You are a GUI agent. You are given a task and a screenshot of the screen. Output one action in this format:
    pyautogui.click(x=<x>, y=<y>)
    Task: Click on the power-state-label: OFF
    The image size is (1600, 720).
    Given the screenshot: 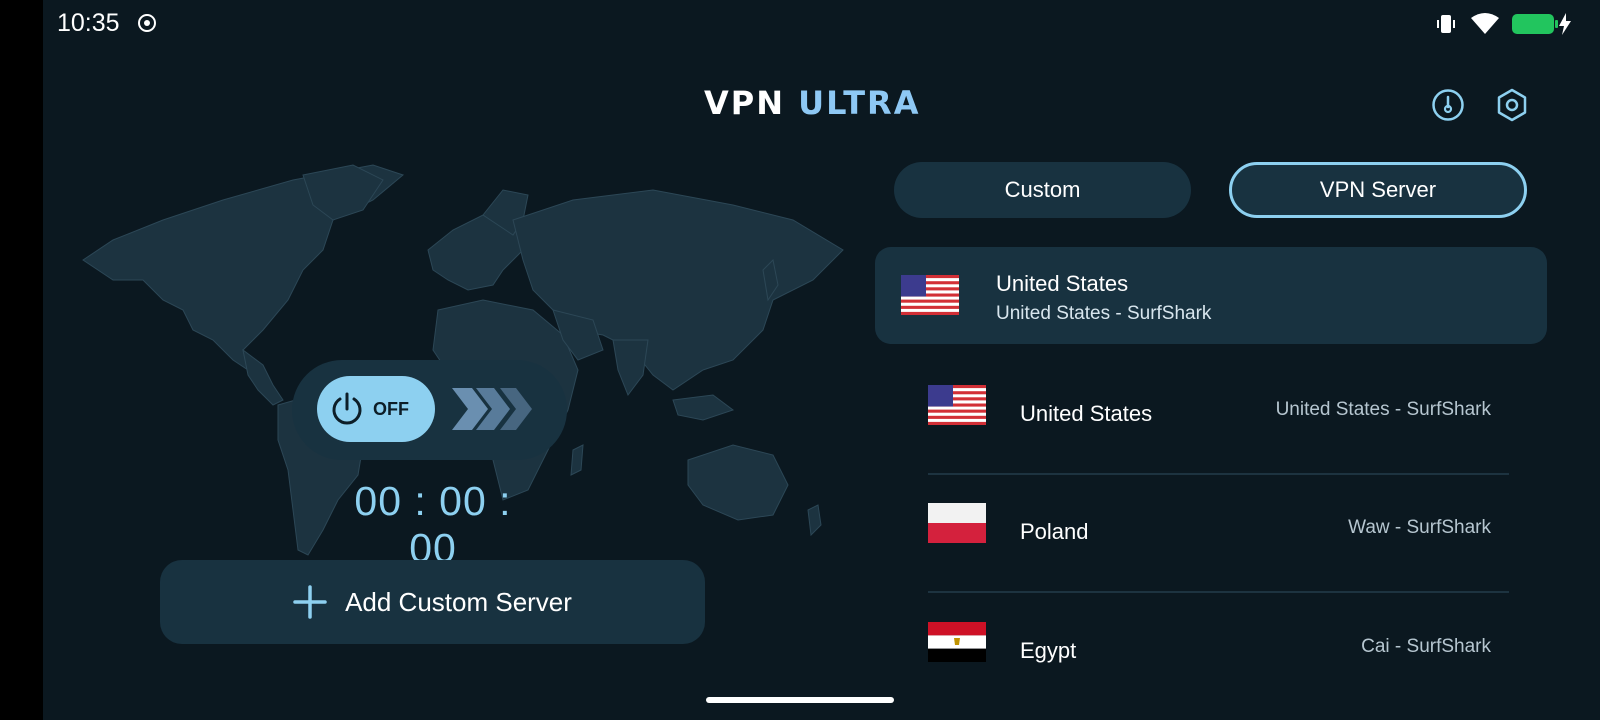 What is the action you would take?
    pyautogui.click(x=391, y=408)
    